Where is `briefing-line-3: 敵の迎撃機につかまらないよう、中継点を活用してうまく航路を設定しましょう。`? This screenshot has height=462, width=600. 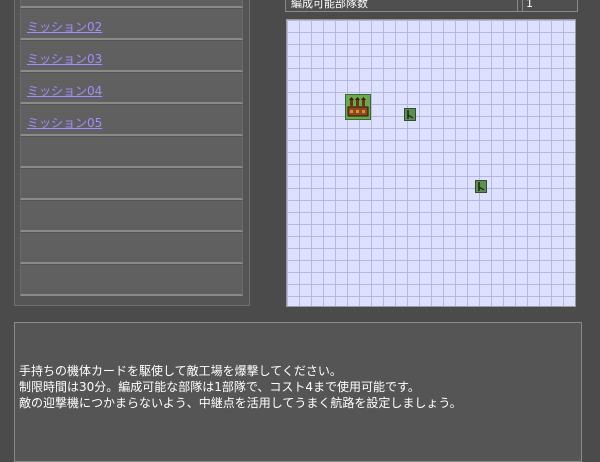 briefing-line-3: 敵の迎撃機につかまらないよう、中継点を活用してうまく航路を設定しましょう。 is located at coordinates (240, 403).